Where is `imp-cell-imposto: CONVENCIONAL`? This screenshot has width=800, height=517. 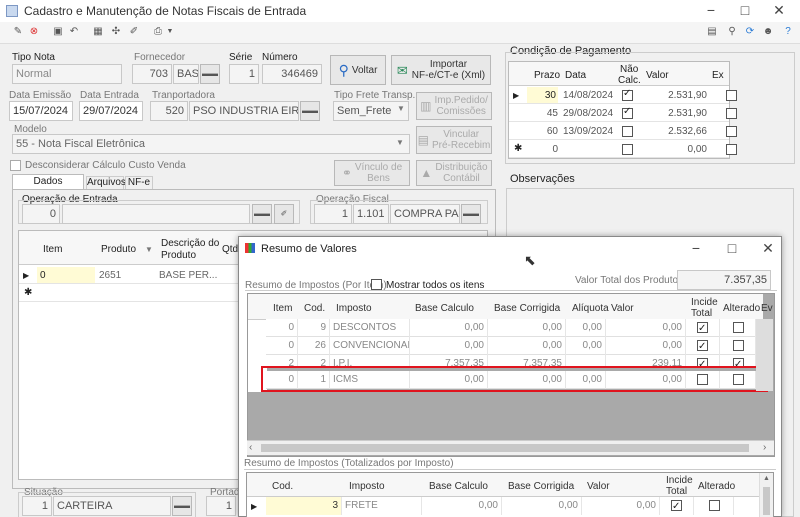 imp-cell-imposto: CONVENCIONAL is located at coordinates (370, 346).